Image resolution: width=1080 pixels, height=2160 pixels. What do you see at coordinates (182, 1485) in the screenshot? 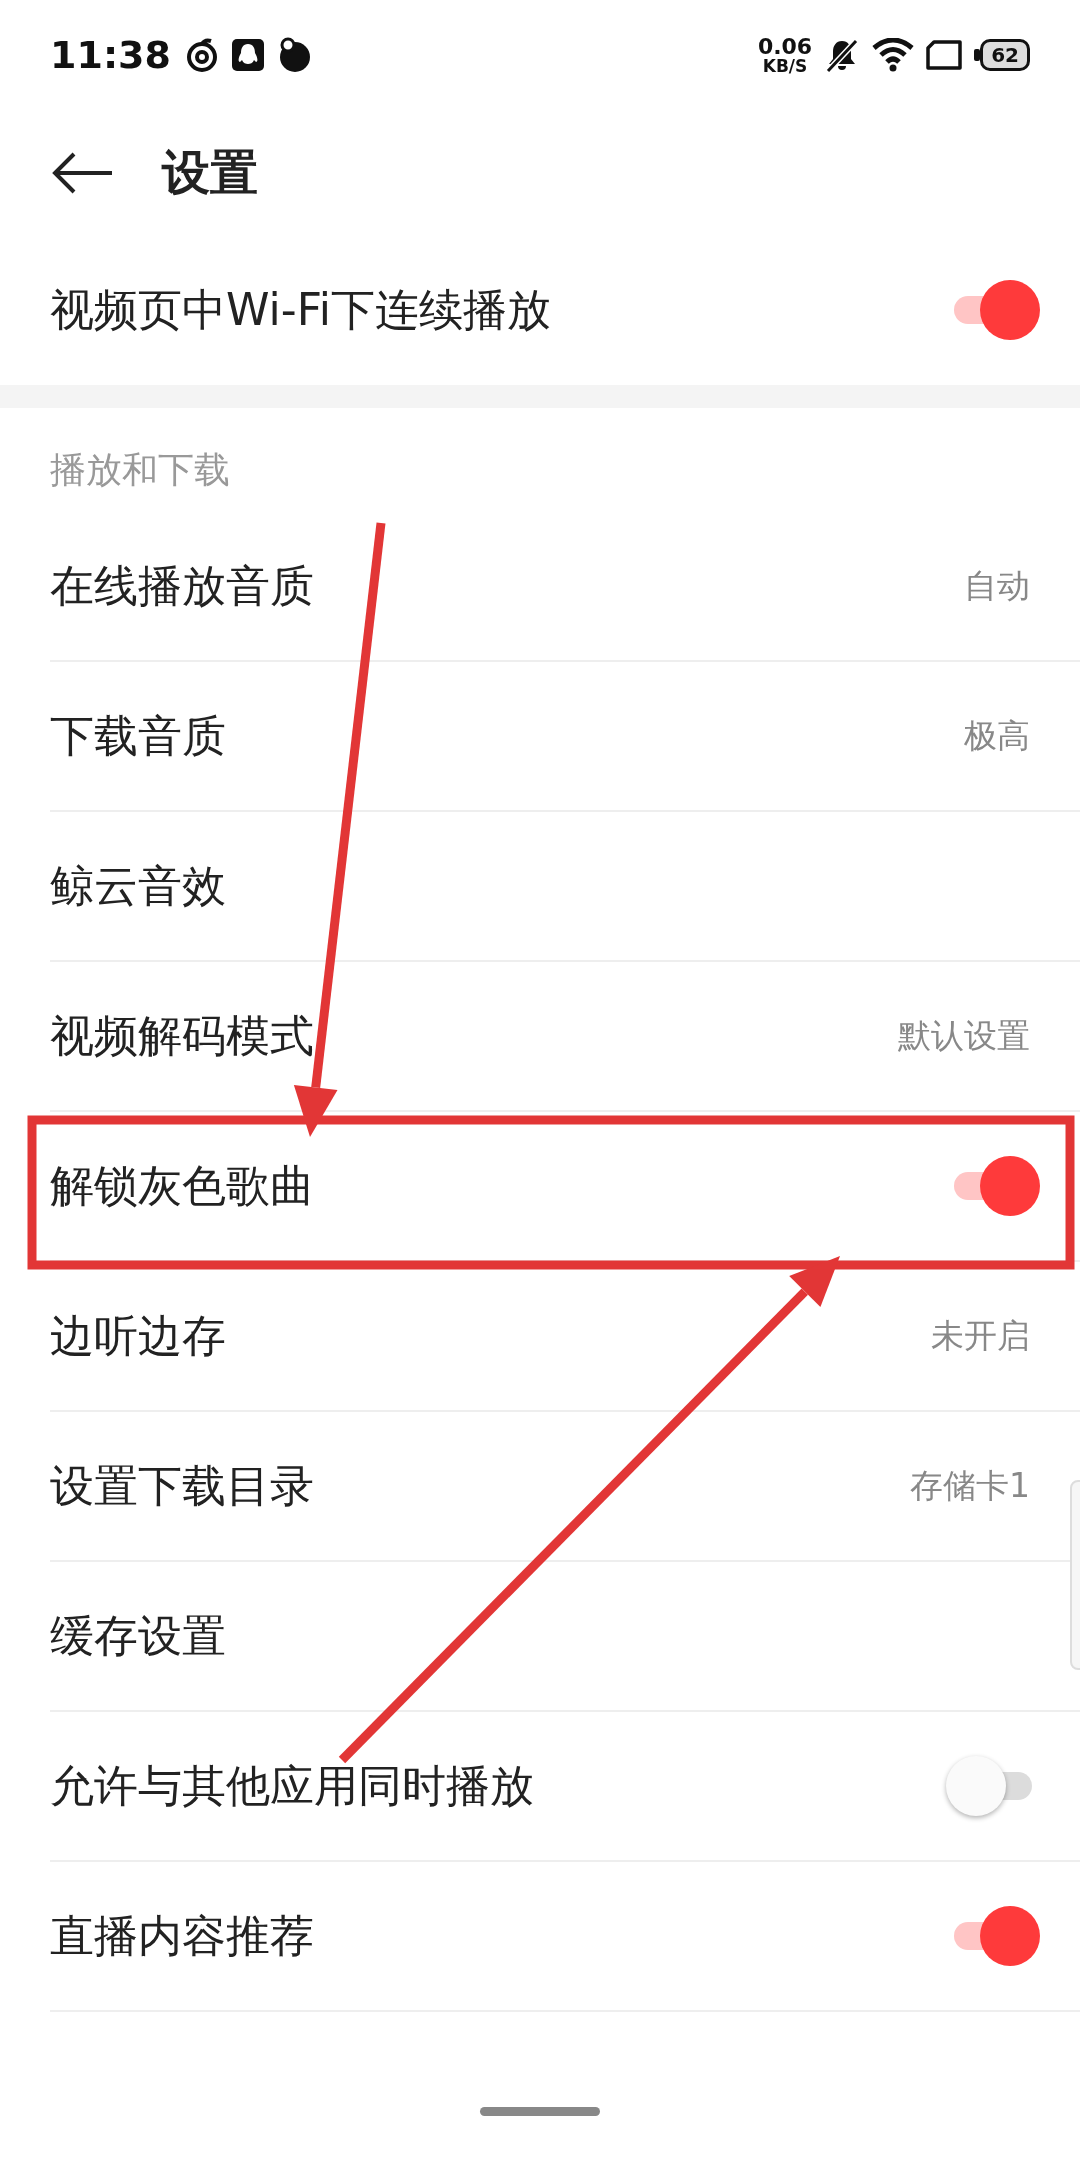
I see `setting-label: 设置下载目录` at bounding box center [182, 1485].